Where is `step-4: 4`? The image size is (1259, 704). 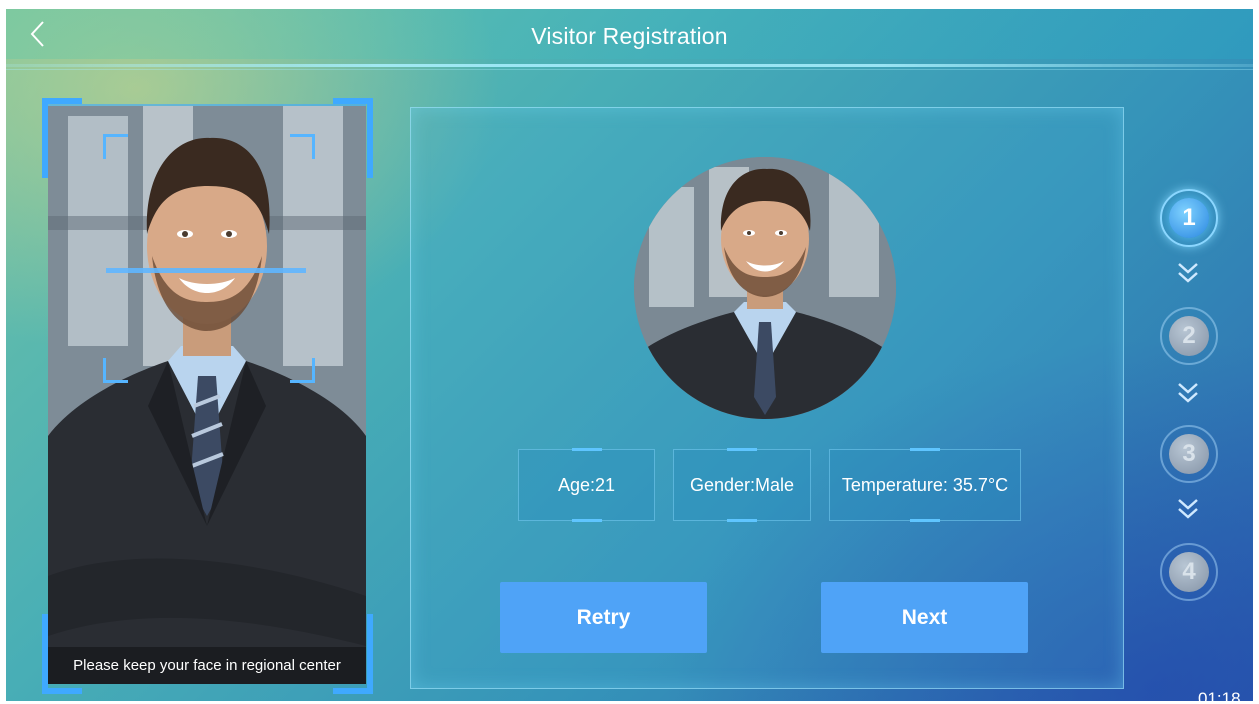
step-4: 4 is located at coordinates (1189, 572).